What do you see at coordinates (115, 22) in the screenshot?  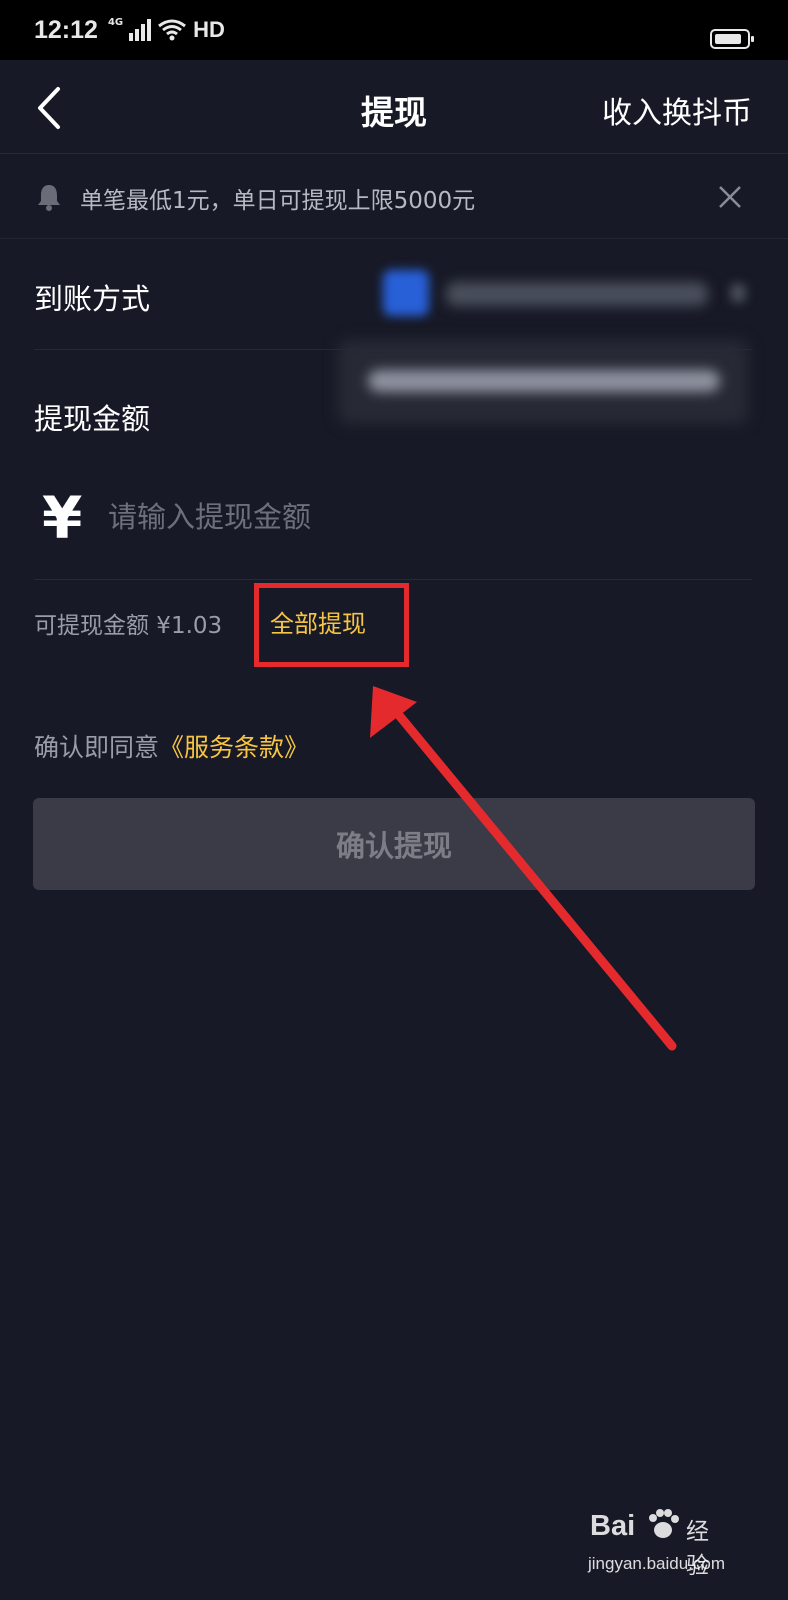 I see `network-type: 4G` at bounding box center [115, 22].